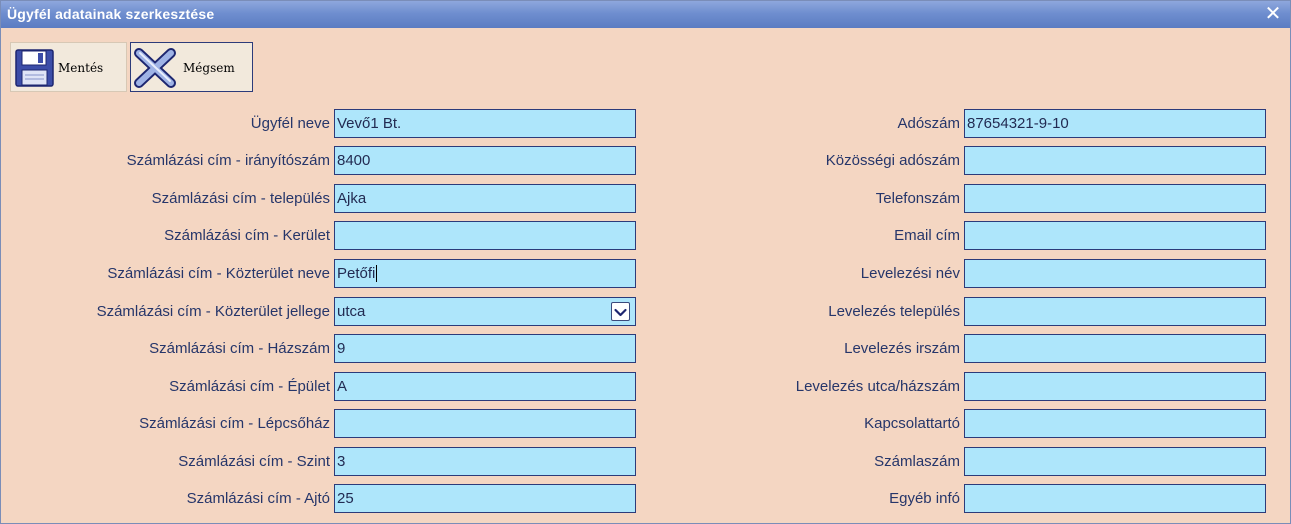 The image size is (1291, 524). I want to click on billing-street-type-select: utca, so click(485, 311).